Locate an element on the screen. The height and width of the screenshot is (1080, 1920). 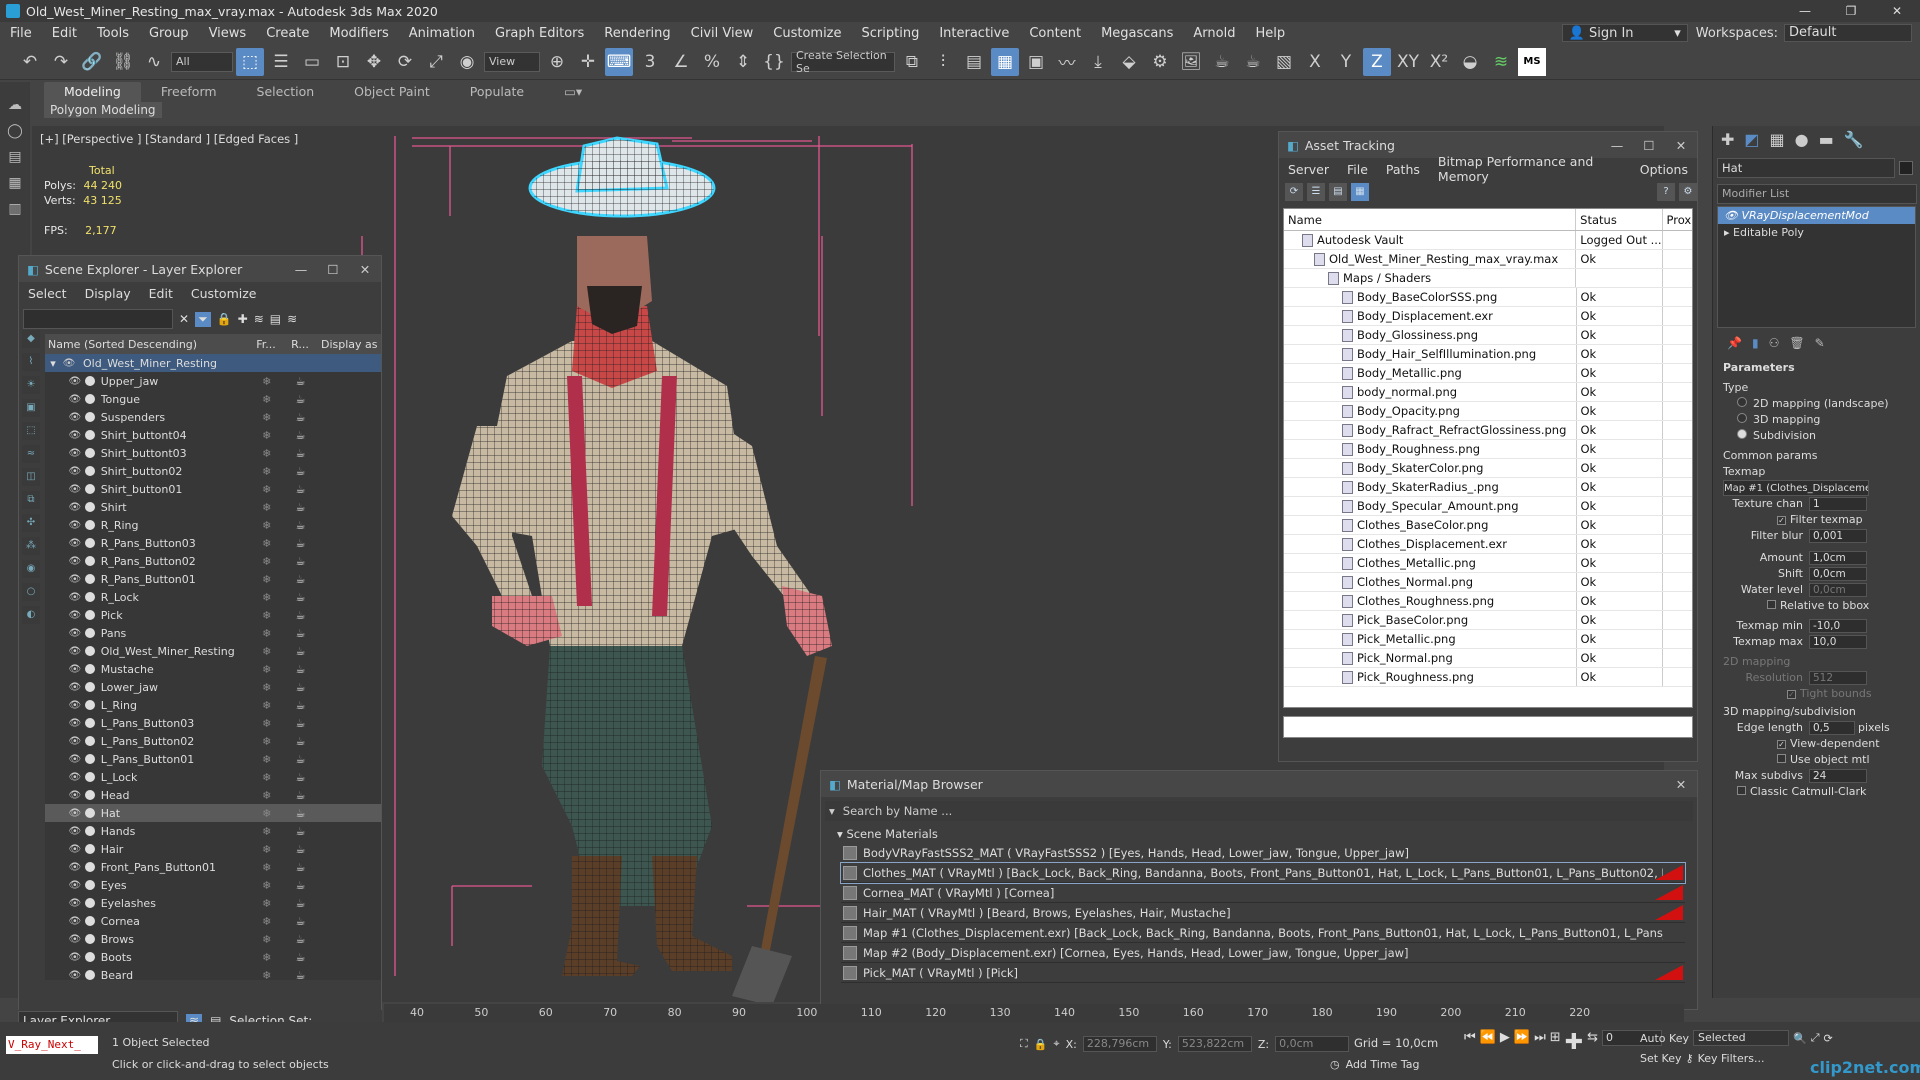
render-production-icon: ☕ is located at coordinates (1222, 62).